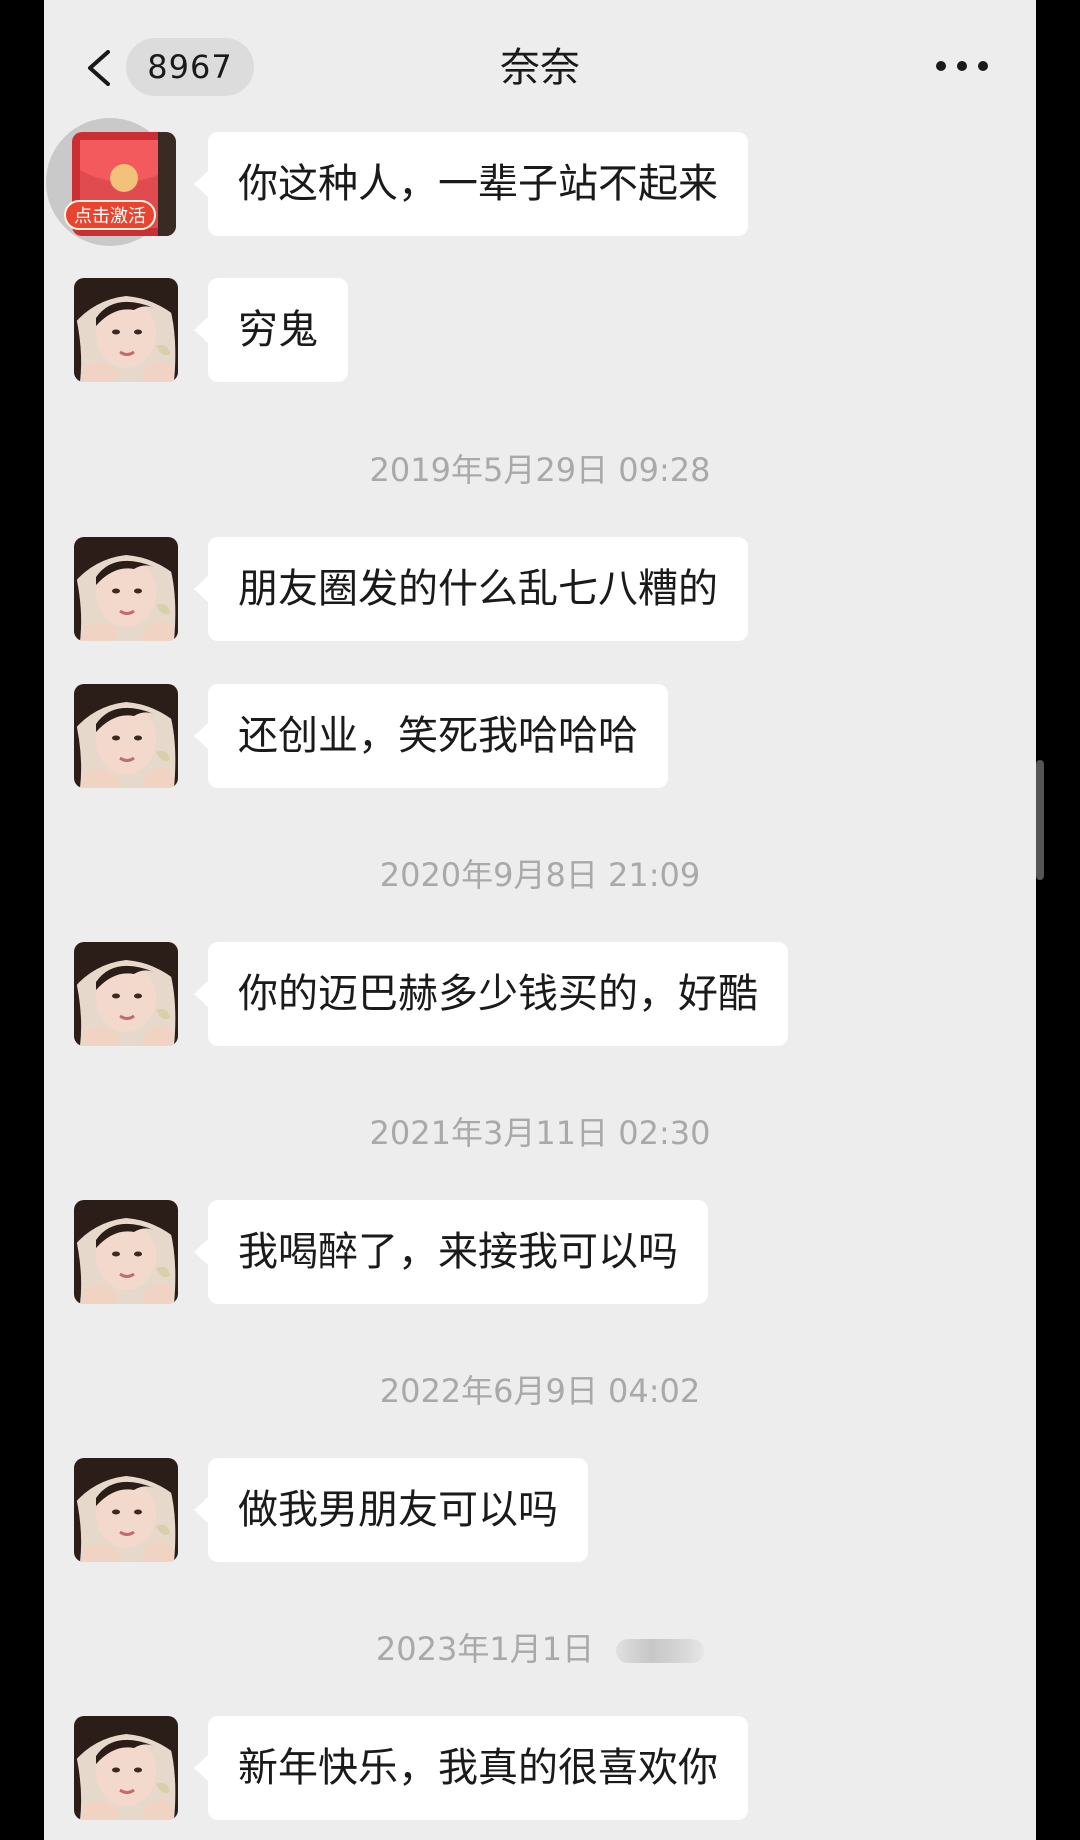 Image resolution: width=1080 pixels, height=1840 pixels. What do you see at coordinates (962, 66) in the screenshot?
I see `more-icon` at bounding box center [962, 66].